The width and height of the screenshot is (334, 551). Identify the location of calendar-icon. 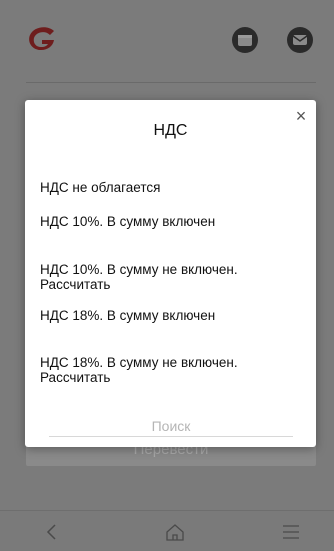
(245, 40).